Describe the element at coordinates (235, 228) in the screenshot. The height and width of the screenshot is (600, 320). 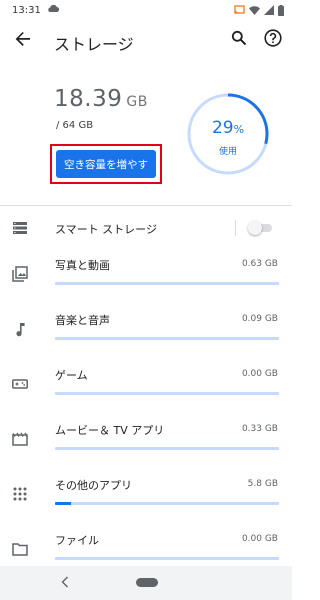
I see `toggle-separator` at that location.